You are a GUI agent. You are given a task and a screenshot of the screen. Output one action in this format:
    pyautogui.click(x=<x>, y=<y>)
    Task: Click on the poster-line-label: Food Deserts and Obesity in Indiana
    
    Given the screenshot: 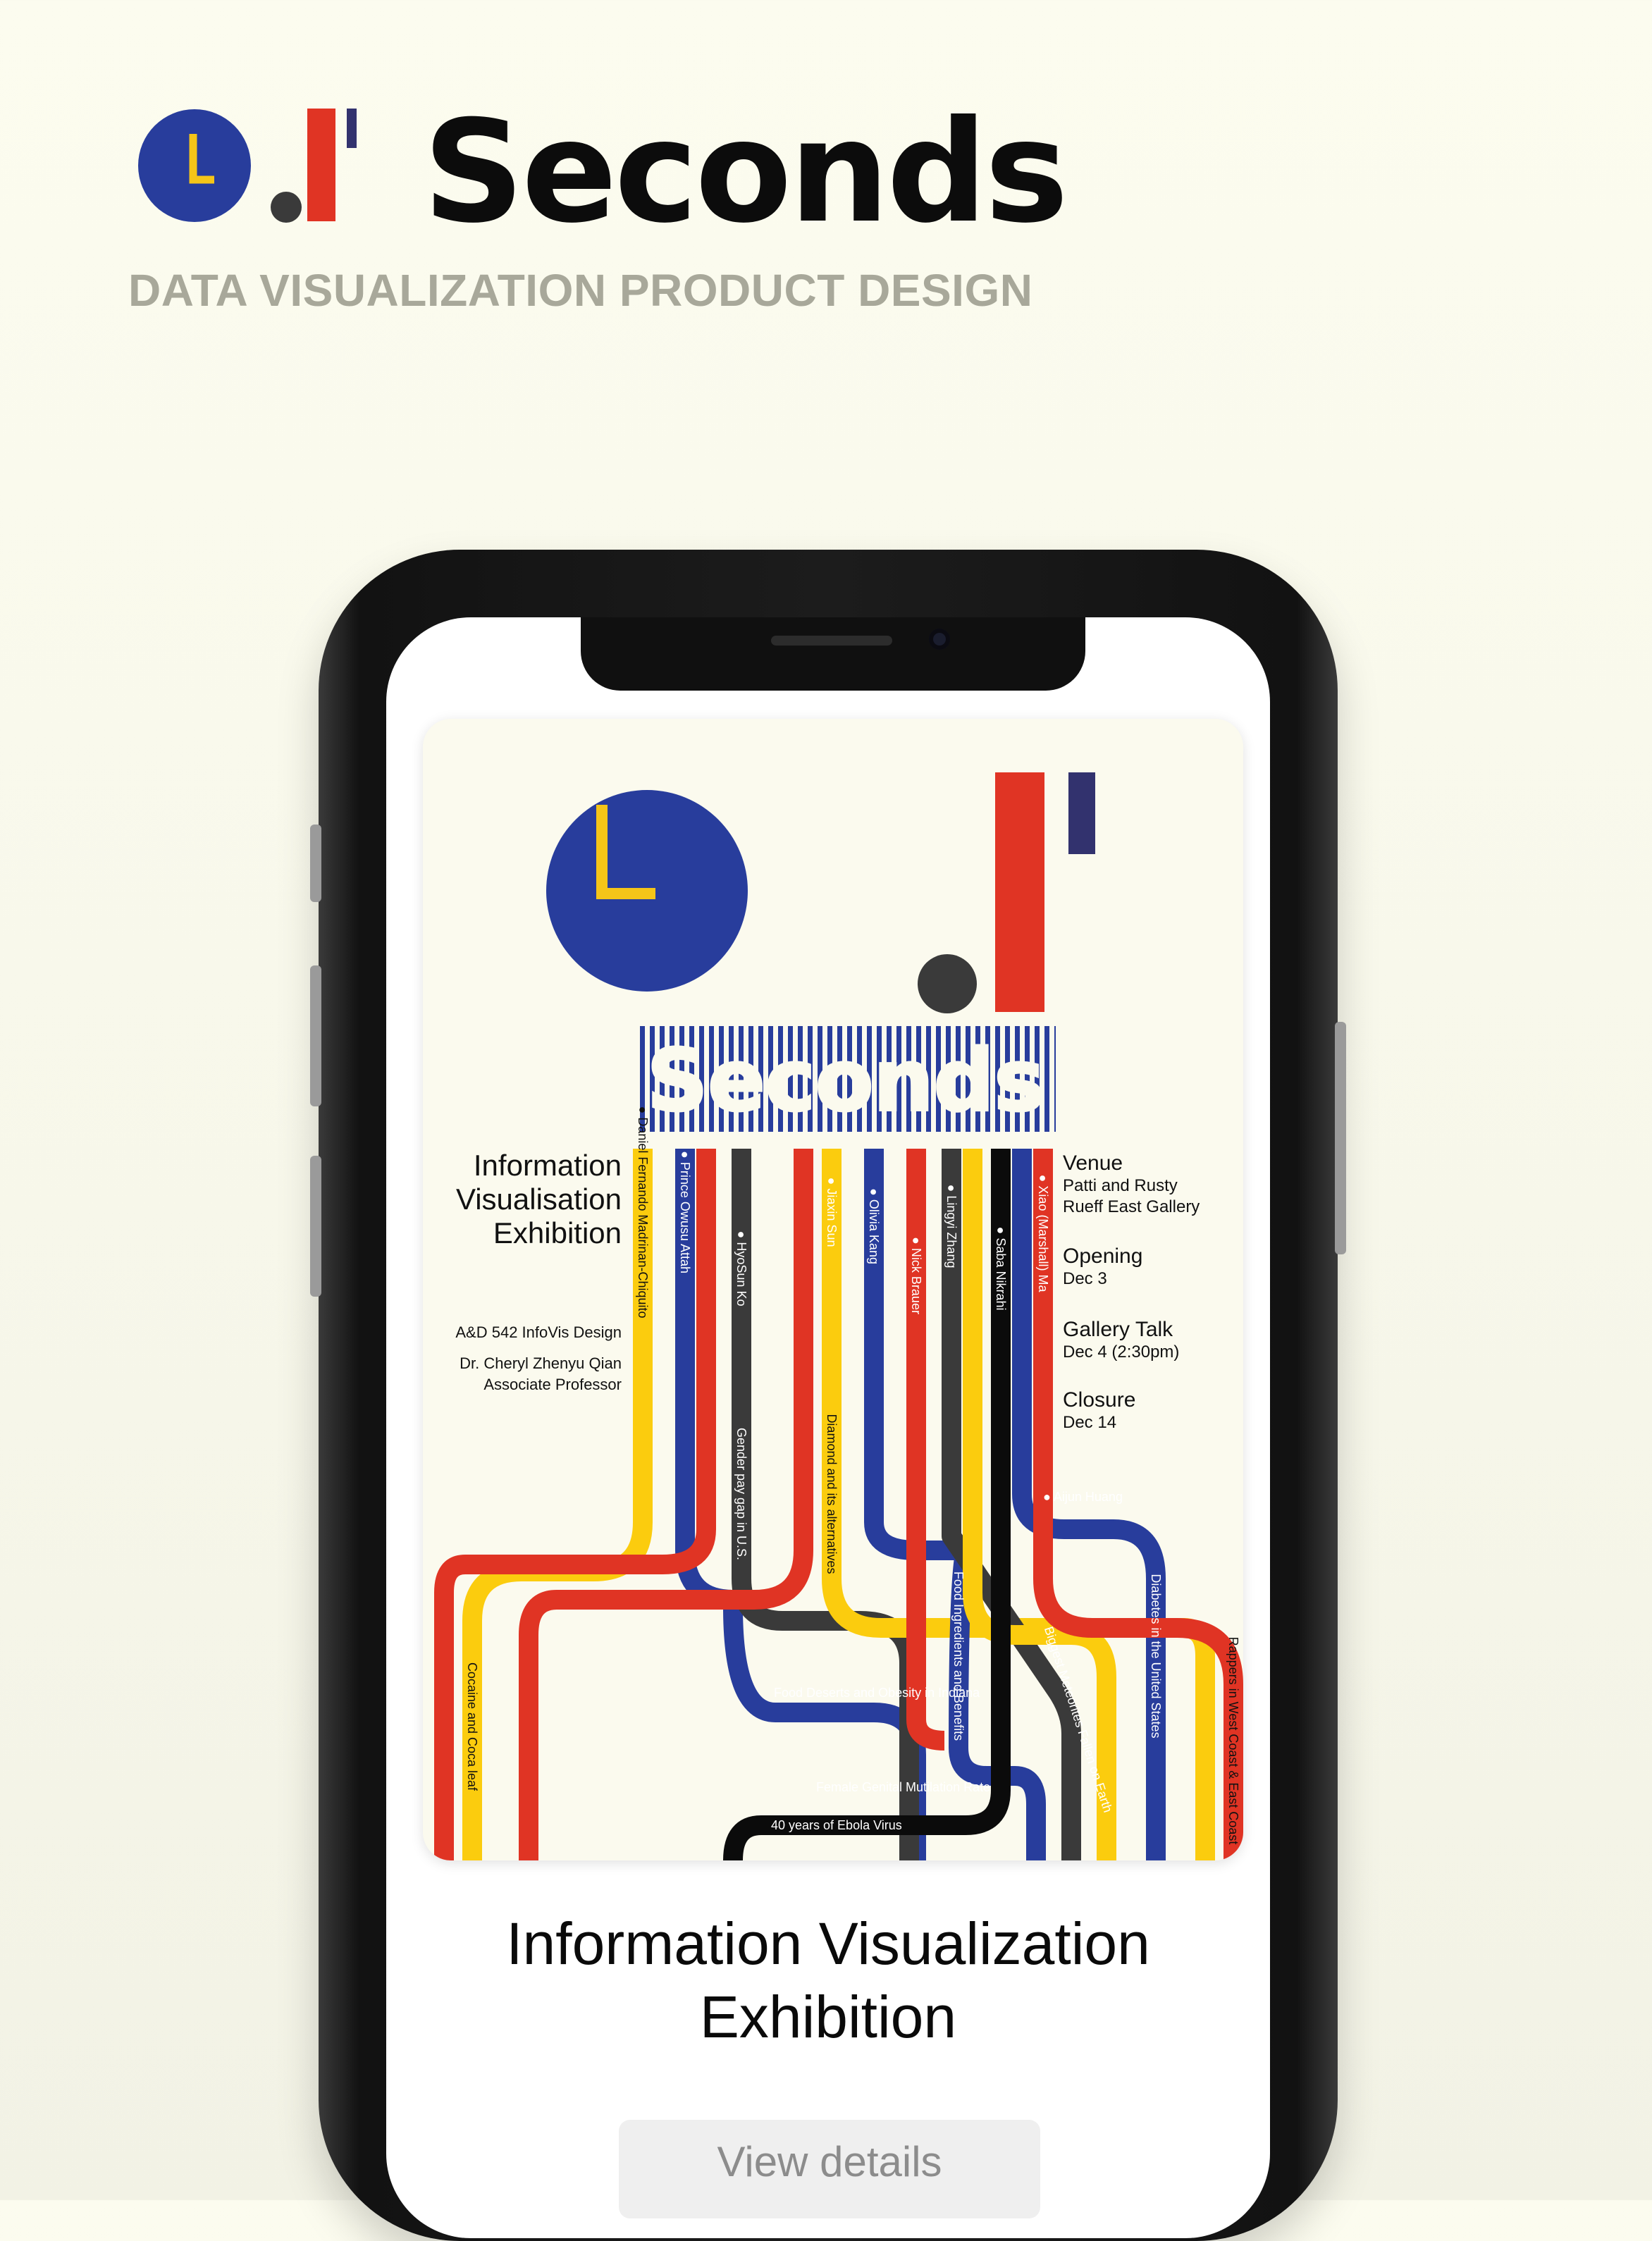 What is the action you would take?
    pyautogui.click(x=877, y=1693)
    